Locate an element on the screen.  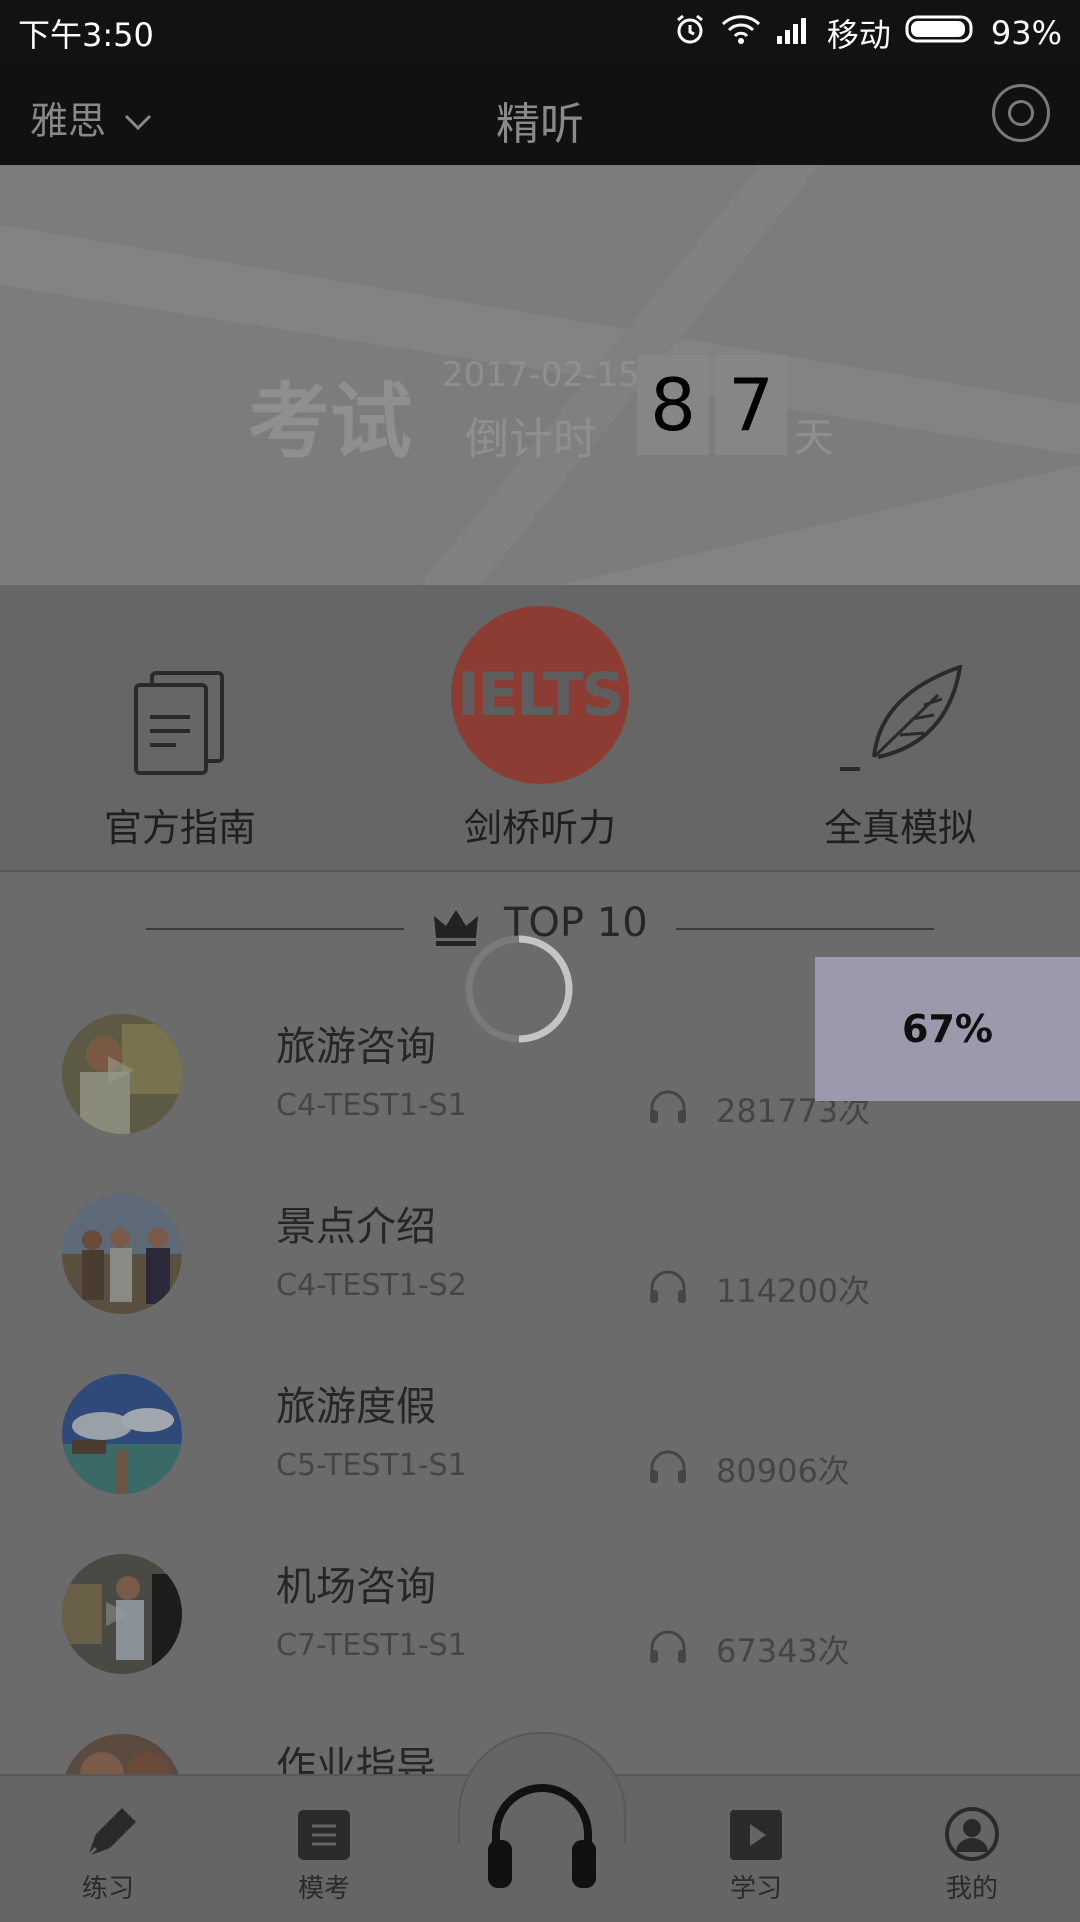
countdown-digit: 8 is located at coordinates (673, 405).